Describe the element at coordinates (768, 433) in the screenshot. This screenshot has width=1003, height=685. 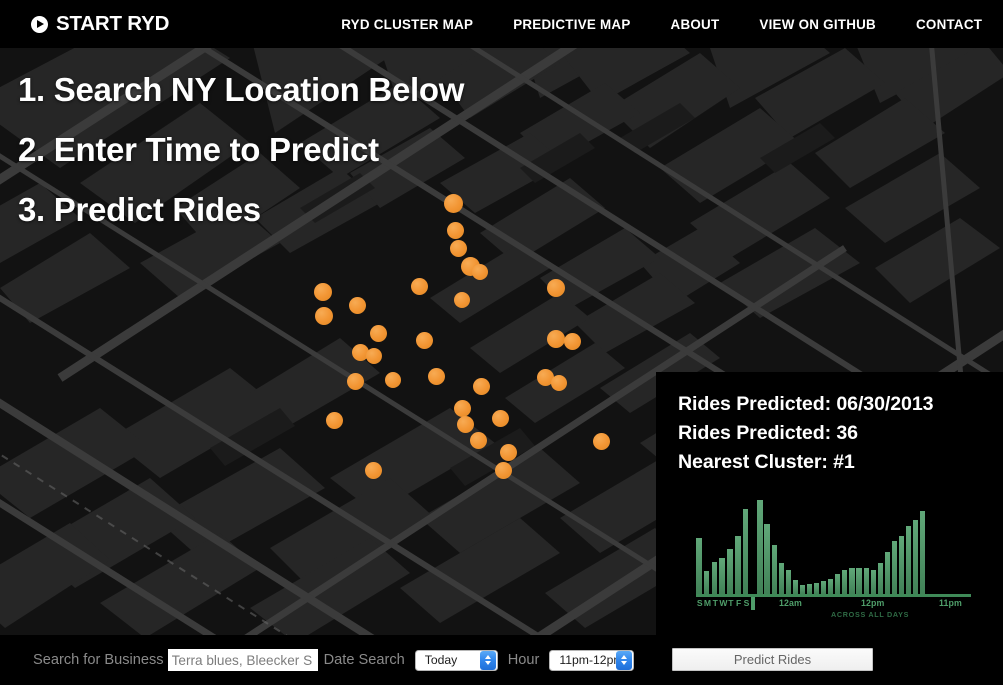
I see `info-line-rides: Rides Predicted: 36` at that location.